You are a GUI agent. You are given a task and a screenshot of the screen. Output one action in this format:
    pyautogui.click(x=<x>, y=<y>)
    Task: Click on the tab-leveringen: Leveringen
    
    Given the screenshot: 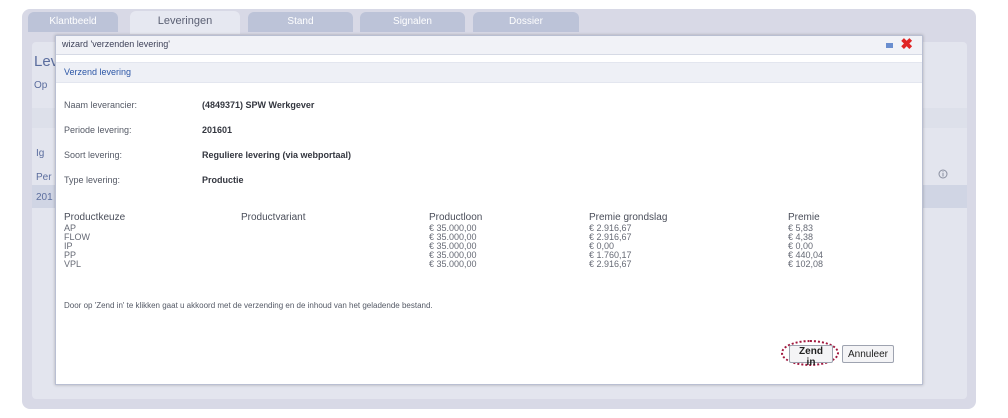 What is the action you would take?
    pyautogui.click(x=185, y=22)
    